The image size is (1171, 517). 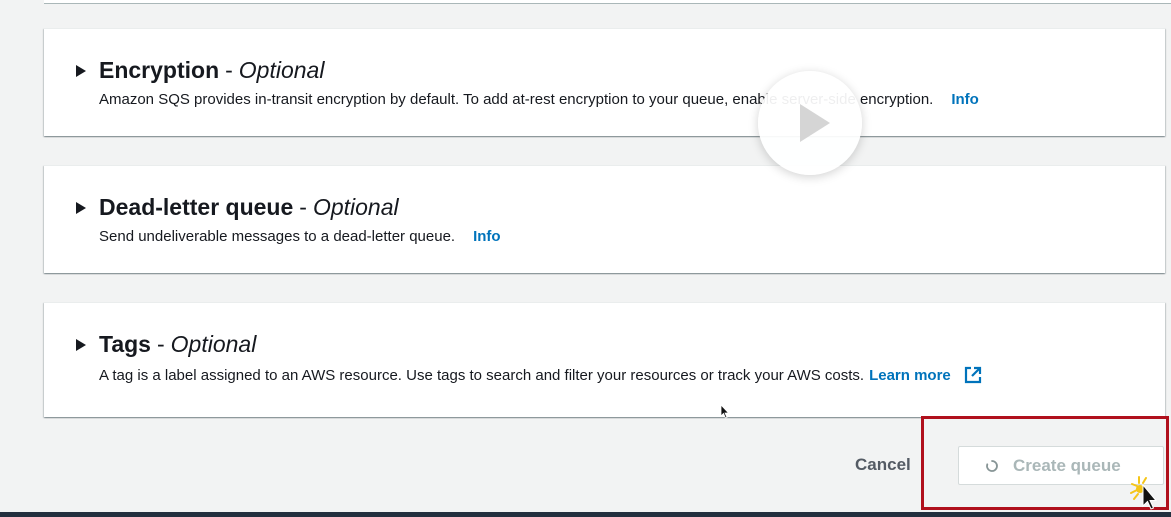 I want to click on dead-letter-queue-title: Dead-letter queue, so click(x=196, y=207).